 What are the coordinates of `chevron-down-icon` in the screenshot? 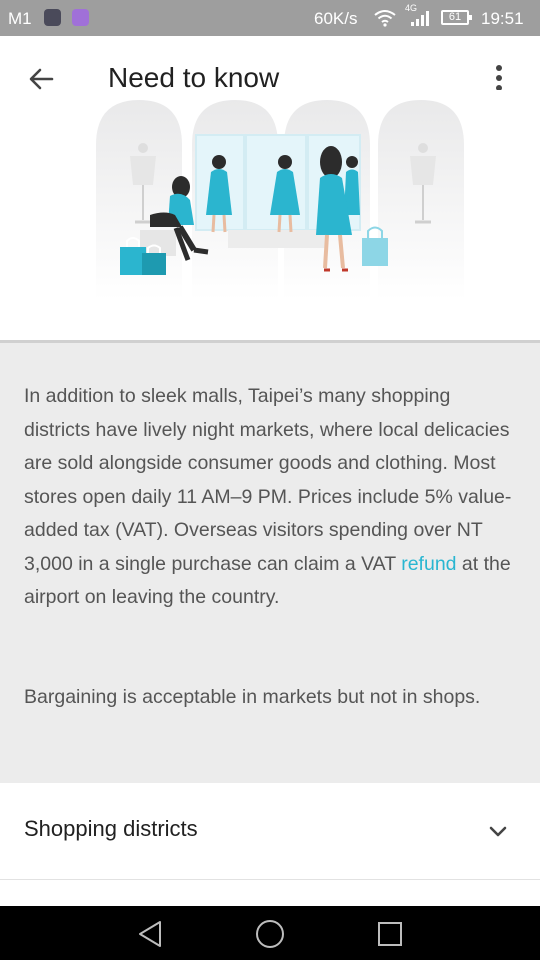 It's located at (498, 831).